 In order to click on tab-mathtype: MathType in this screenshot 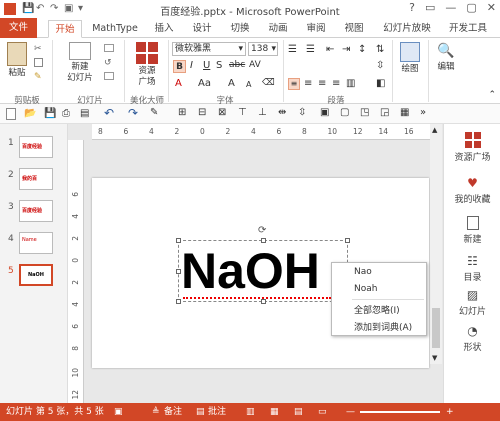, I will do `click(115, 29)`.